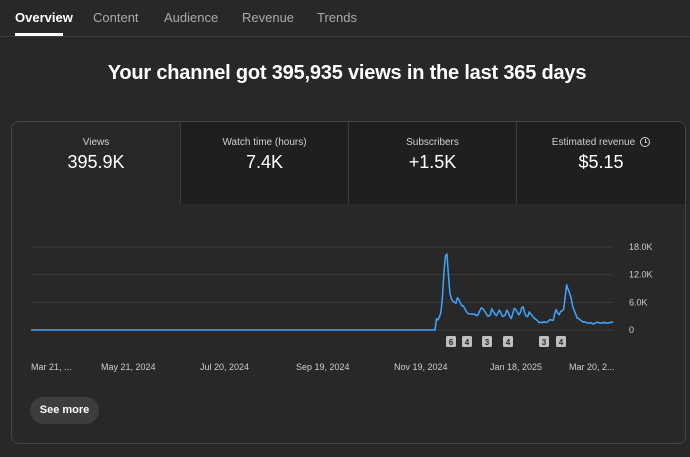 This screenshot has width=690, height=457. I want to click on tab-bar: Overview Content Audience Revenue Trends, so click(345, 18).